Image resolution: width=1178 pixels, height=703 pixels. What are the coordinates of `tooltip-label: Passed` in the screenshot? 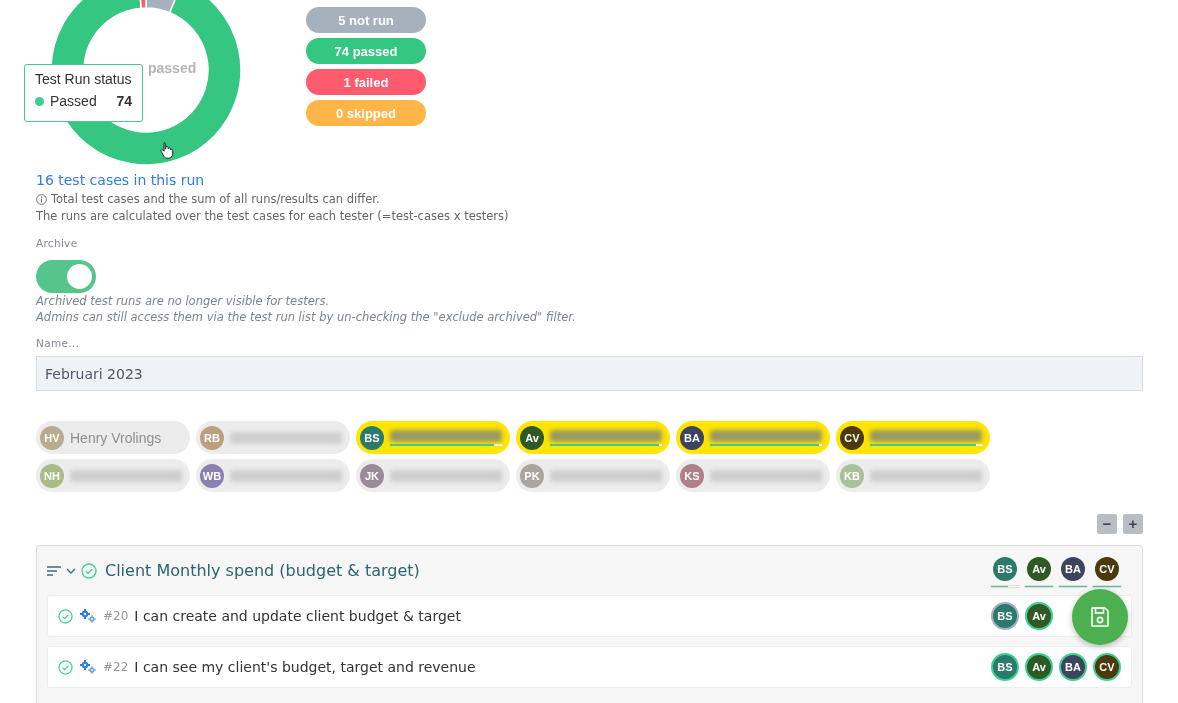 It's located at (73, 101).